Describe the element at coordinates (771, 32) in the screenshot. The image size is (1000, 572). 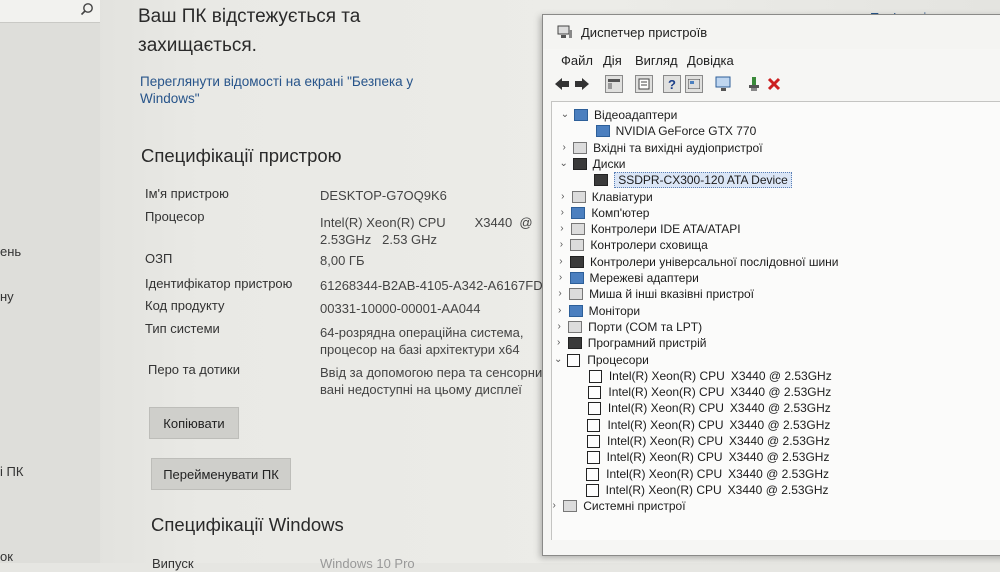
I see `title-bar: Диспетчер пристроїв` at that location.